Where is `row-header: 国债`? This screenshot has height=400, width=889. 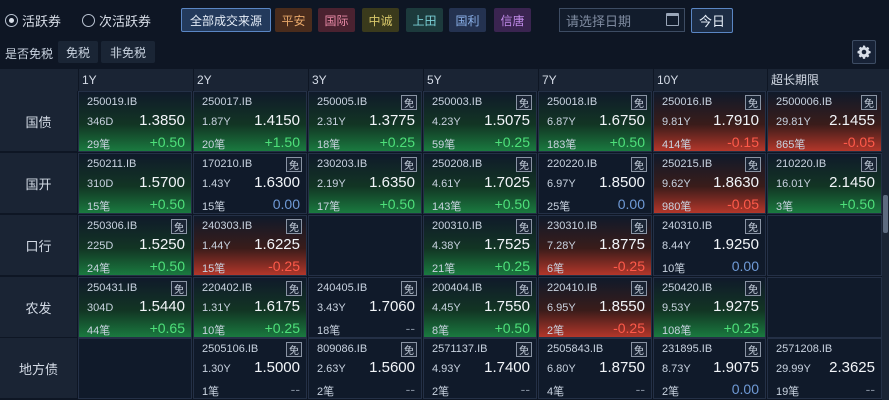 row-header: 国债 is located at coordinates (38, 121).